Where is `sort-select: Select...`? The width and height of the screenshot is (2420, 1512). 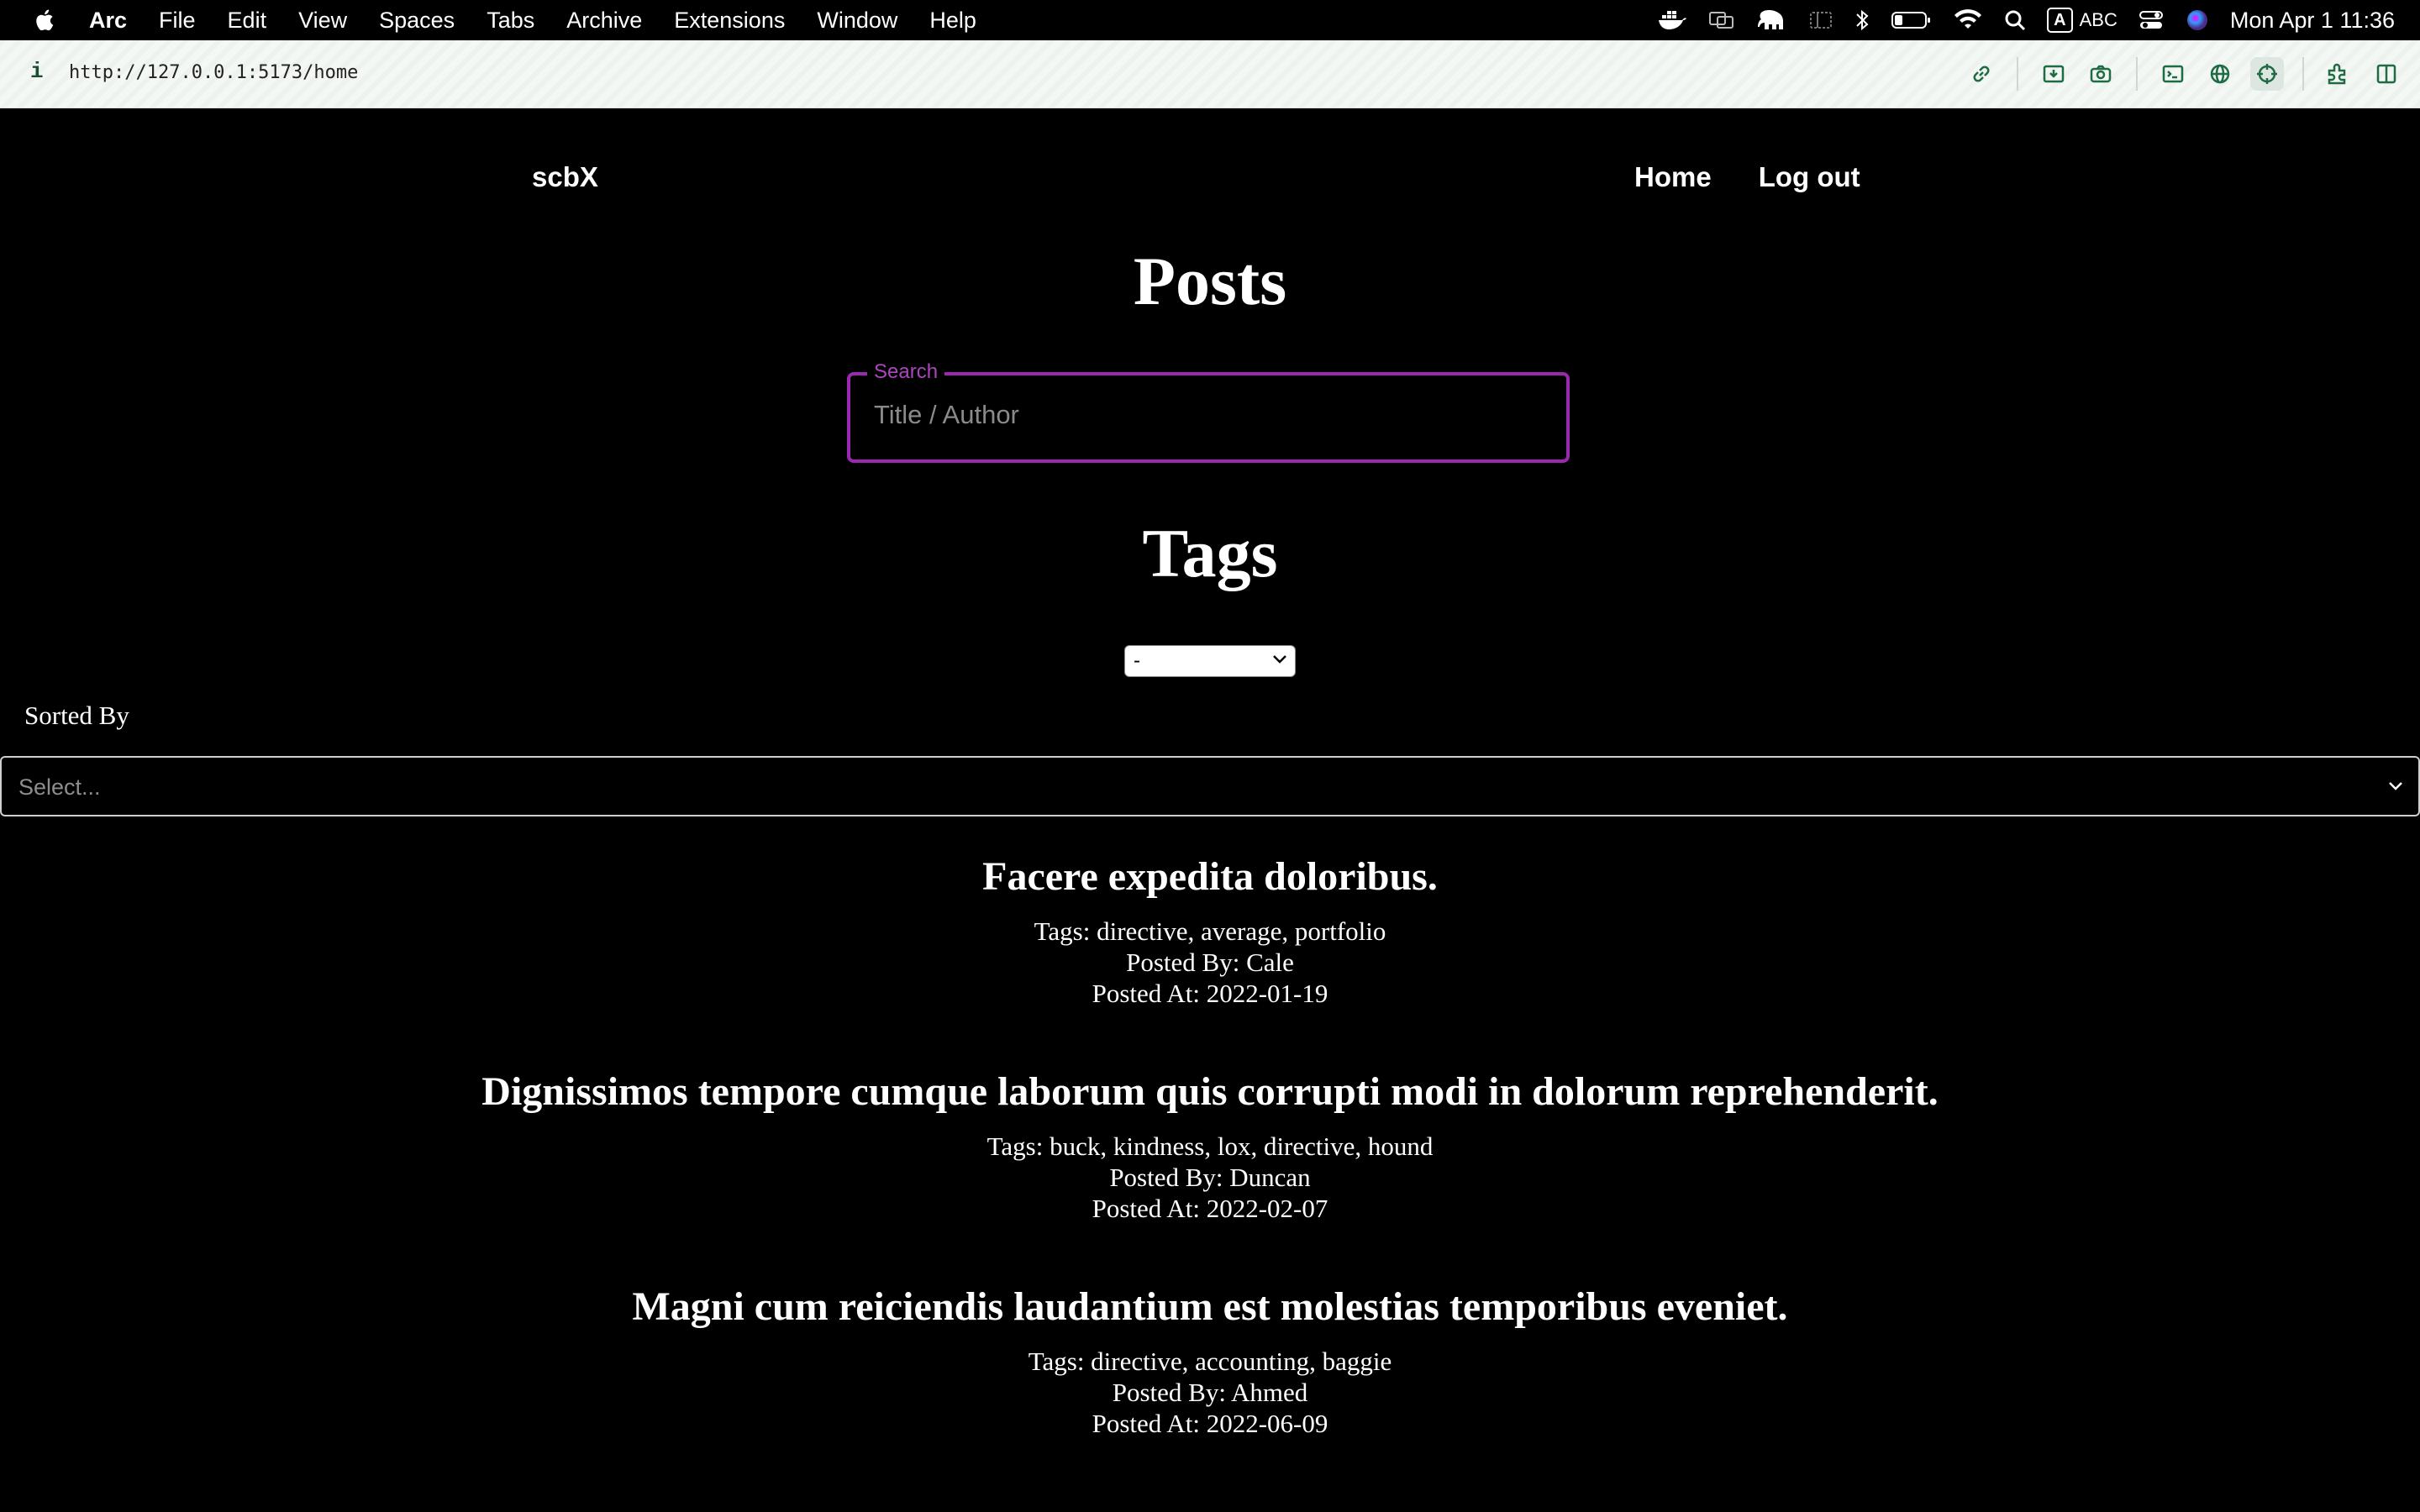 sort-select: Select... is located at coordinates (1210, 786).